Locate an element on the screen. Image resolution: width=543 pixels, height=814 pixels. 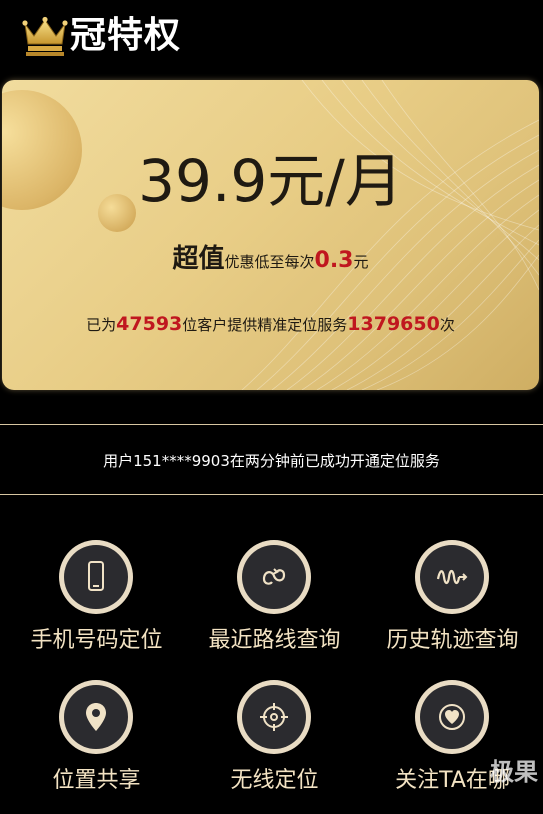
deal-unit: 元 is located at coordinates (361, 262).